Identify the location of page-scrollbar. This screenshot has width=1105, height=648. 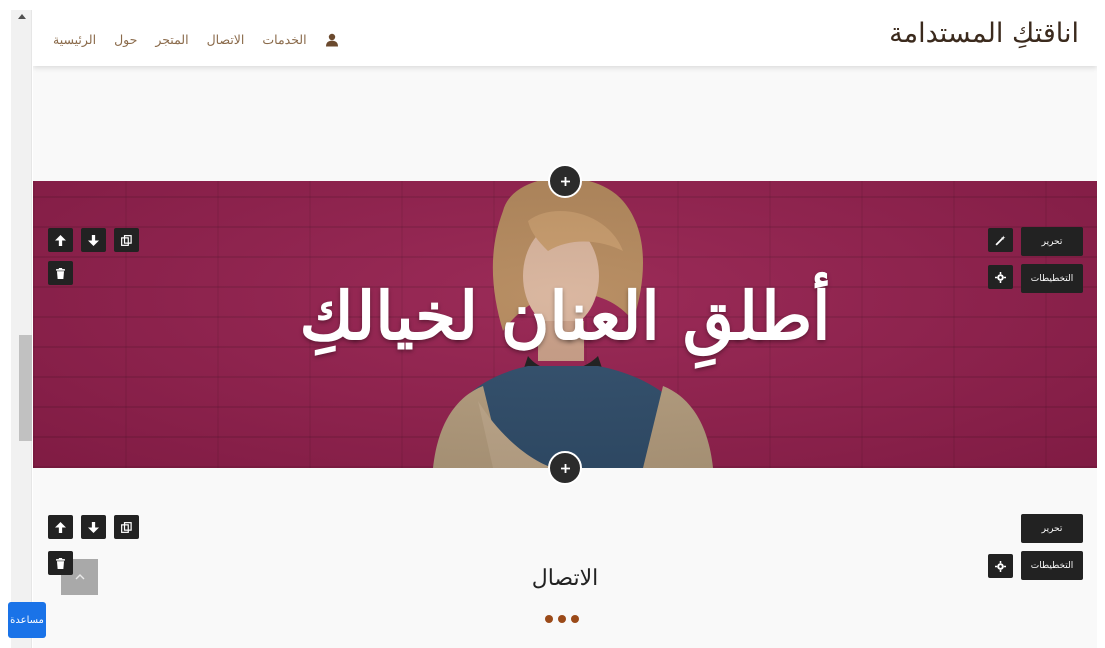
(21, 329).